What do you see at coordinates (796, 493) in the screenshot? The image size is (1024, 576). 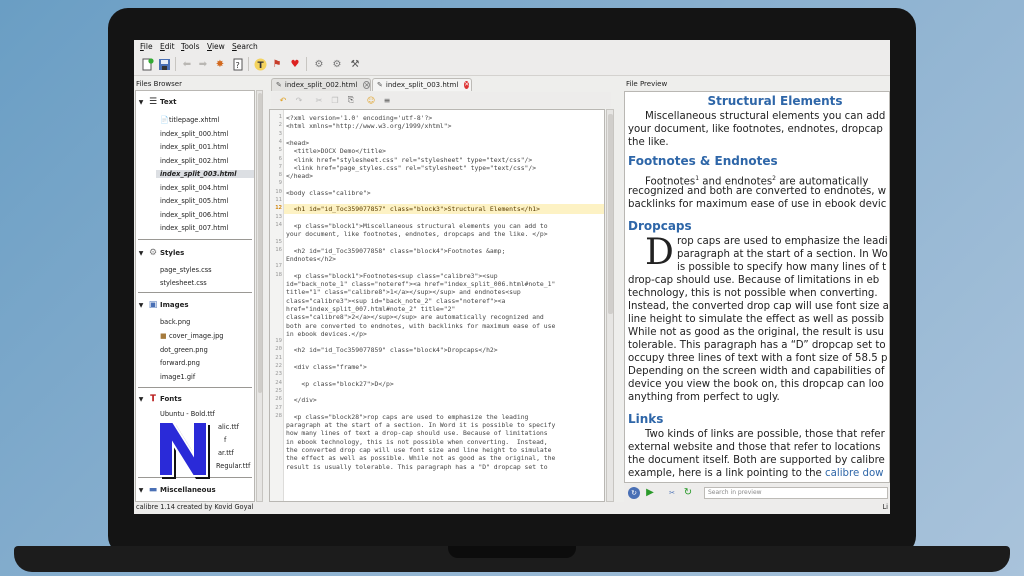 I see `preview-search-input: Search in preview` at bounding box center [796, 493].